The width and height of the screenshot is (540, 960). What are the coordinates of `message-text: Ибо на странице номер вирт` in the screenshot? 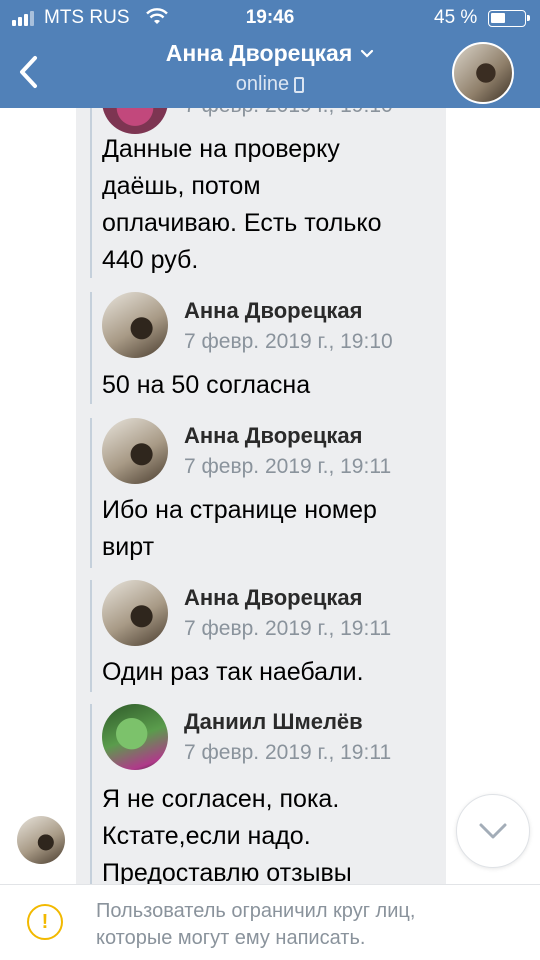 It's located at (270, 529).